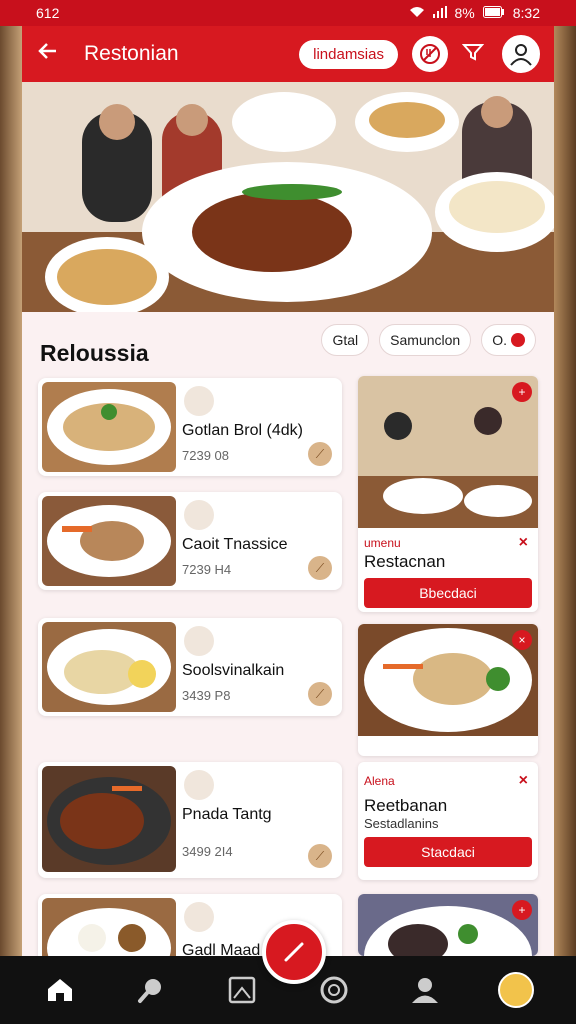  I want to click on list-item: Gotlan Brol (4dk) 7239 08 ⟋, so click(190, 427).